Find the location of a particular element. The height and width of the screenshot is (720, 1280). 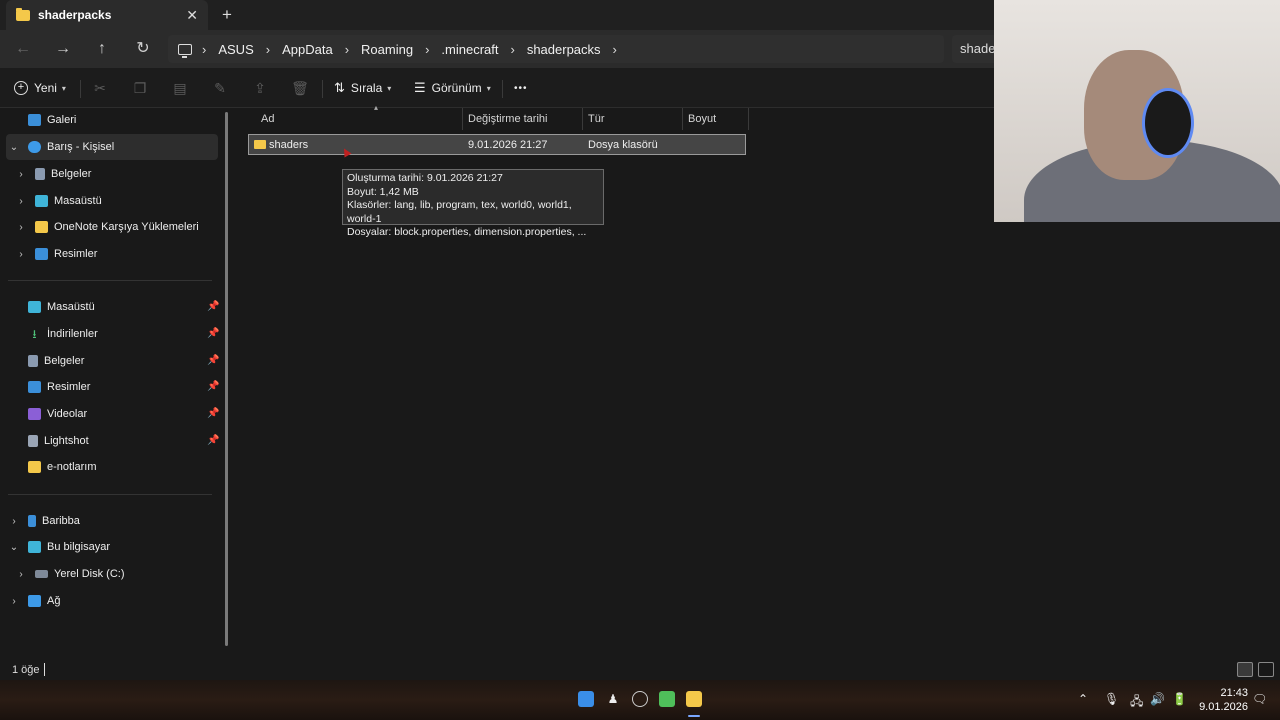

sidebar-item-network: › Ağ is located at coordinates (34, 601).